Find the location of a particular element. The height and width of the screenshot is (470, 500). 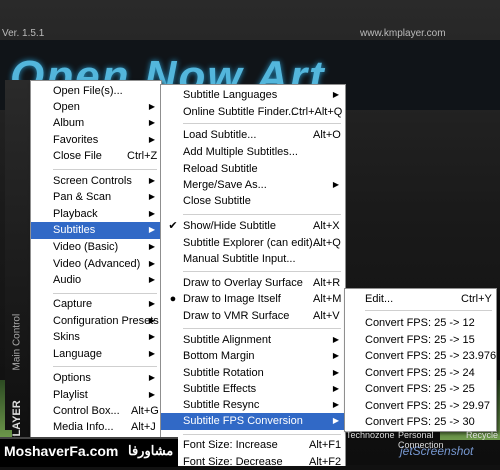

menu-item-font-size-decrease: Font Size: Decrease Alt+F2 is located at coordinates (253, 462).